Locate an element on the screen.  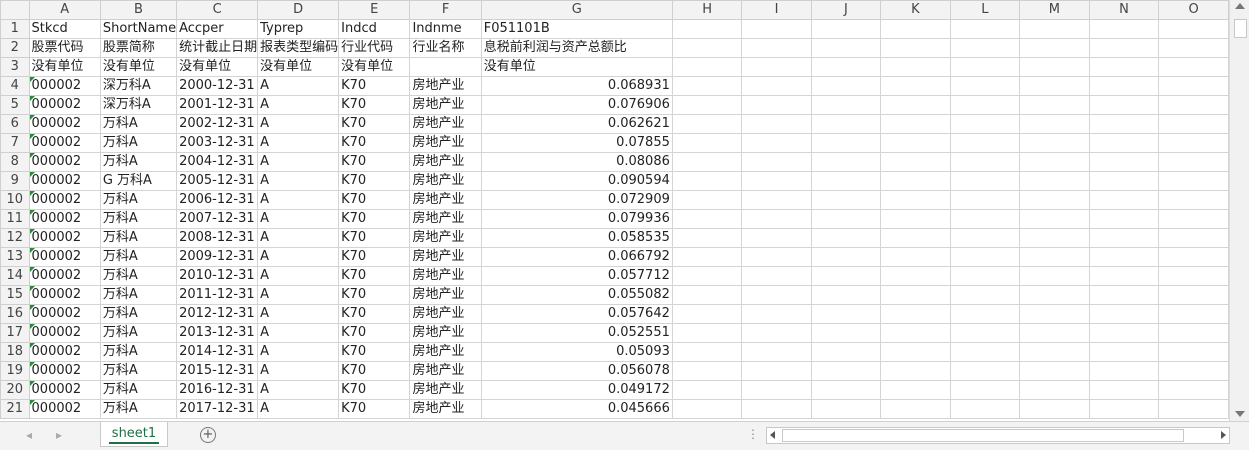
cell: 股票简称 is located at coordinates (138, 48).